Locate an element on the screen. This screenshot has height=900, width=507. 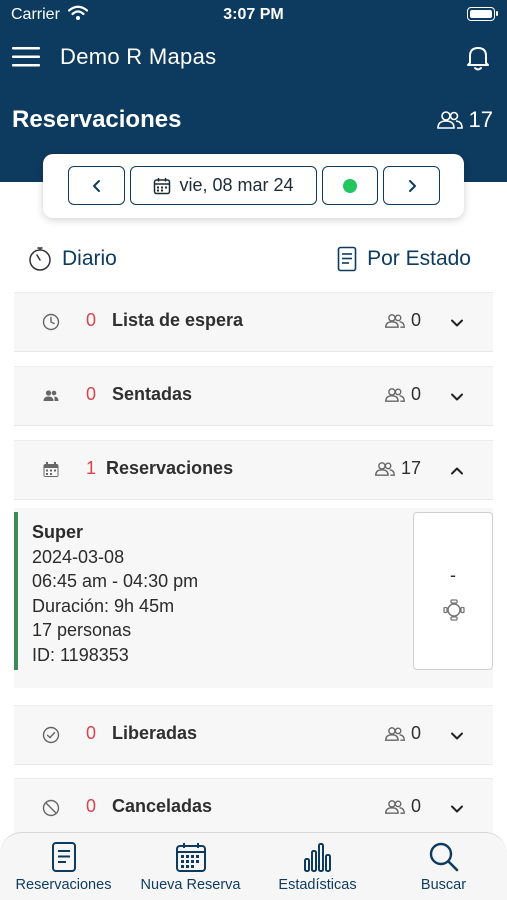
daily-view-label: Diario is located at coordinates (89, 258).